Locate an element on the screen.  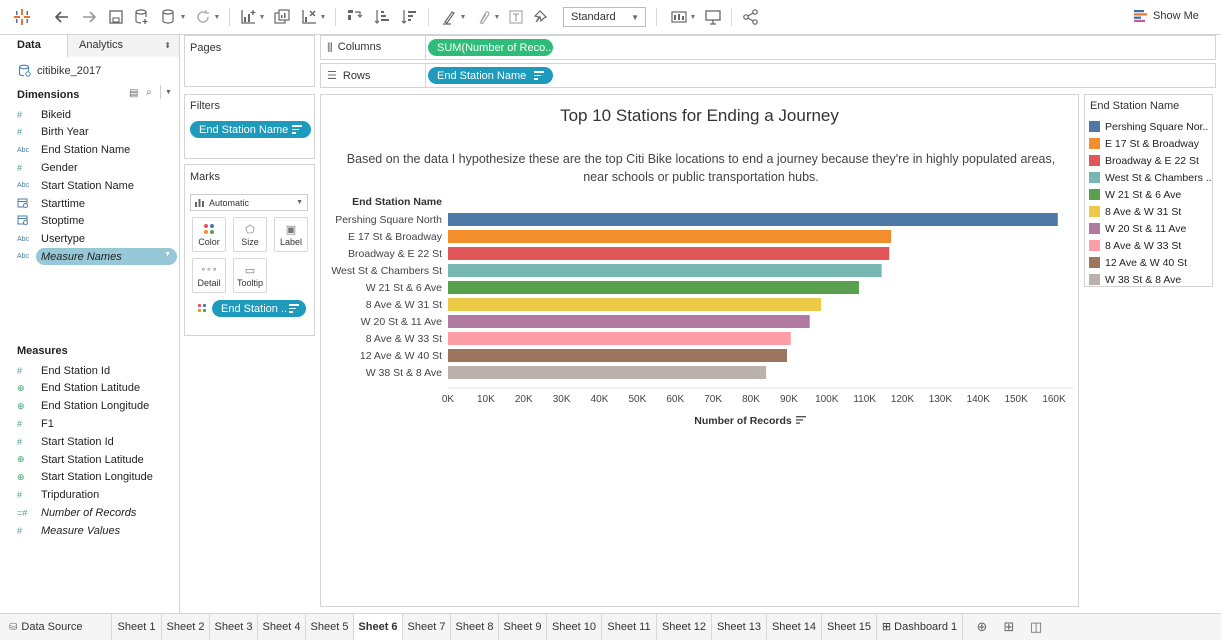
field-item: # F1 is located at coordinates (35, 423).